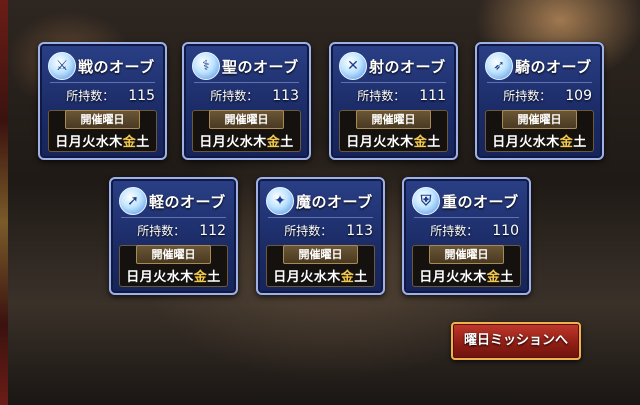  What do you see at coordinates (133, 201) in the screenshot?
I see `dagger-icon: ➚` at bounding box center [133, 201].